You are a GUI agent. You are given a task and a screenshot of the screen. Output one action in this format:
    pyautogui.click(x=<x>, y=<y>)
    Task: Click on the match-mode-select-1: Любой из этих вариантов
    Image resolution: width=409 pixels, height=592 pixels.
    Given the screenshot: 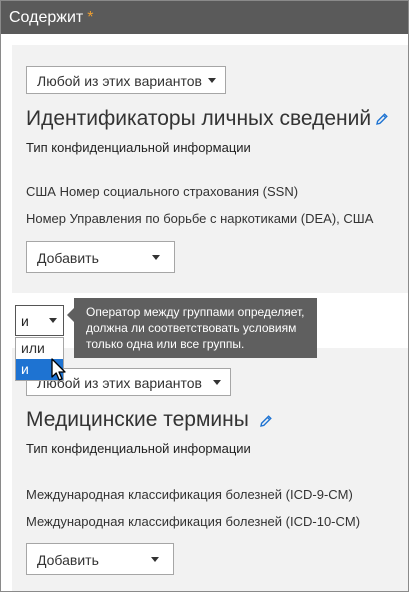 What is the action you would take?
    pyautogui.click(x=126, y=80)
    